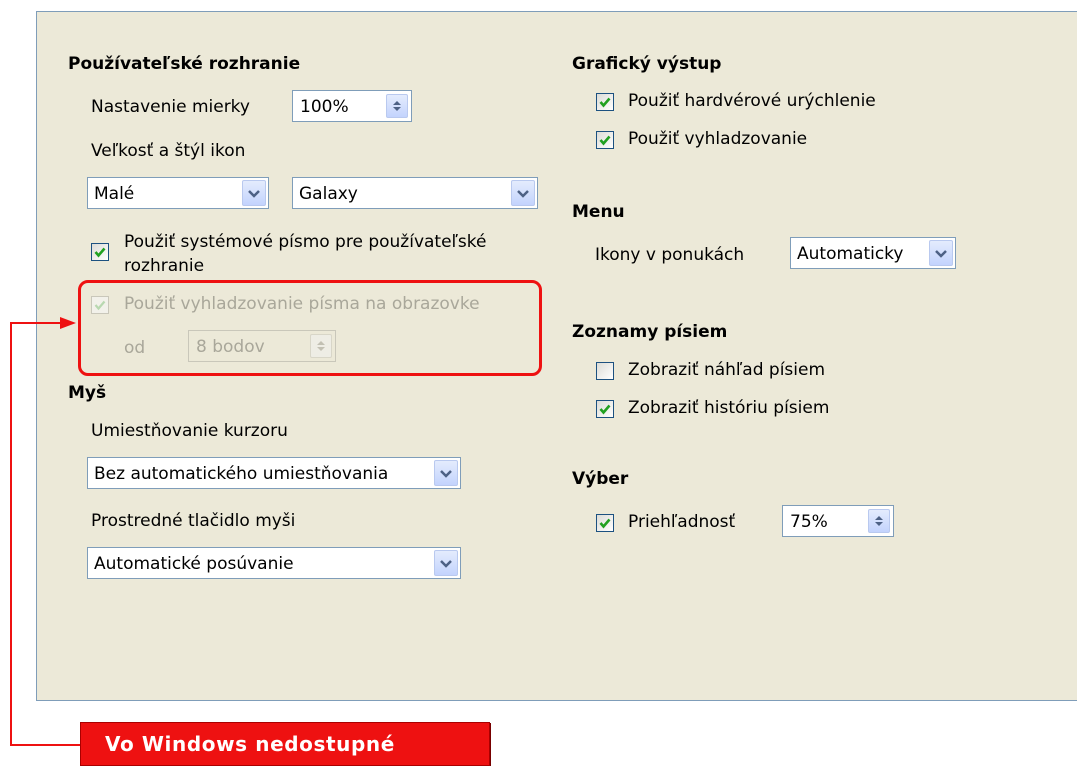 The width and height of the screenshot is (1077, 766). Describe the element at coordinates (752, 101) in the screenshot. I see `hw-accel-label: Použiť hardvérové urýchlenie` at that location.